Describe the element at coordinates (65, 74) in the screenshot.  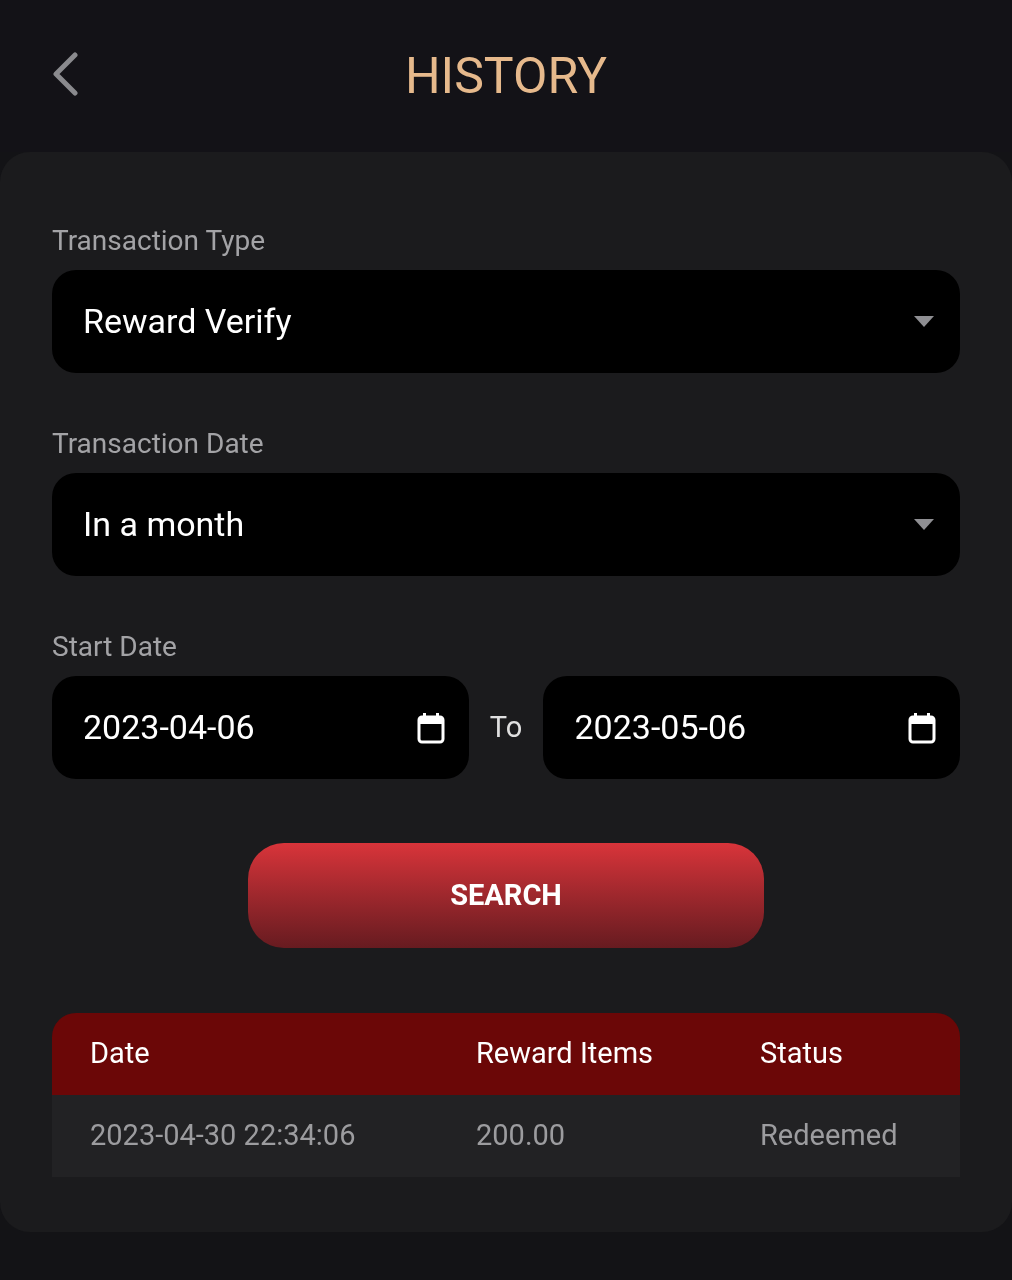
I see `back-icon` at that location.